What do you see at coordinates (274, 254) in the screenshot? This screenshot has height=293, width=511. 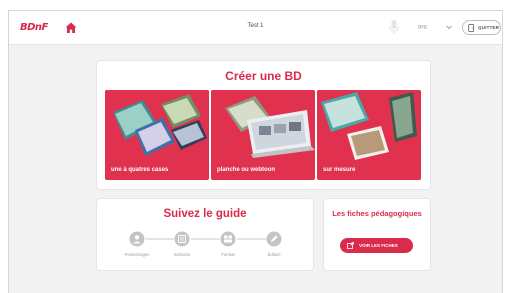 I see `guide-step-label: Édition` at bounding box center [274, 254].